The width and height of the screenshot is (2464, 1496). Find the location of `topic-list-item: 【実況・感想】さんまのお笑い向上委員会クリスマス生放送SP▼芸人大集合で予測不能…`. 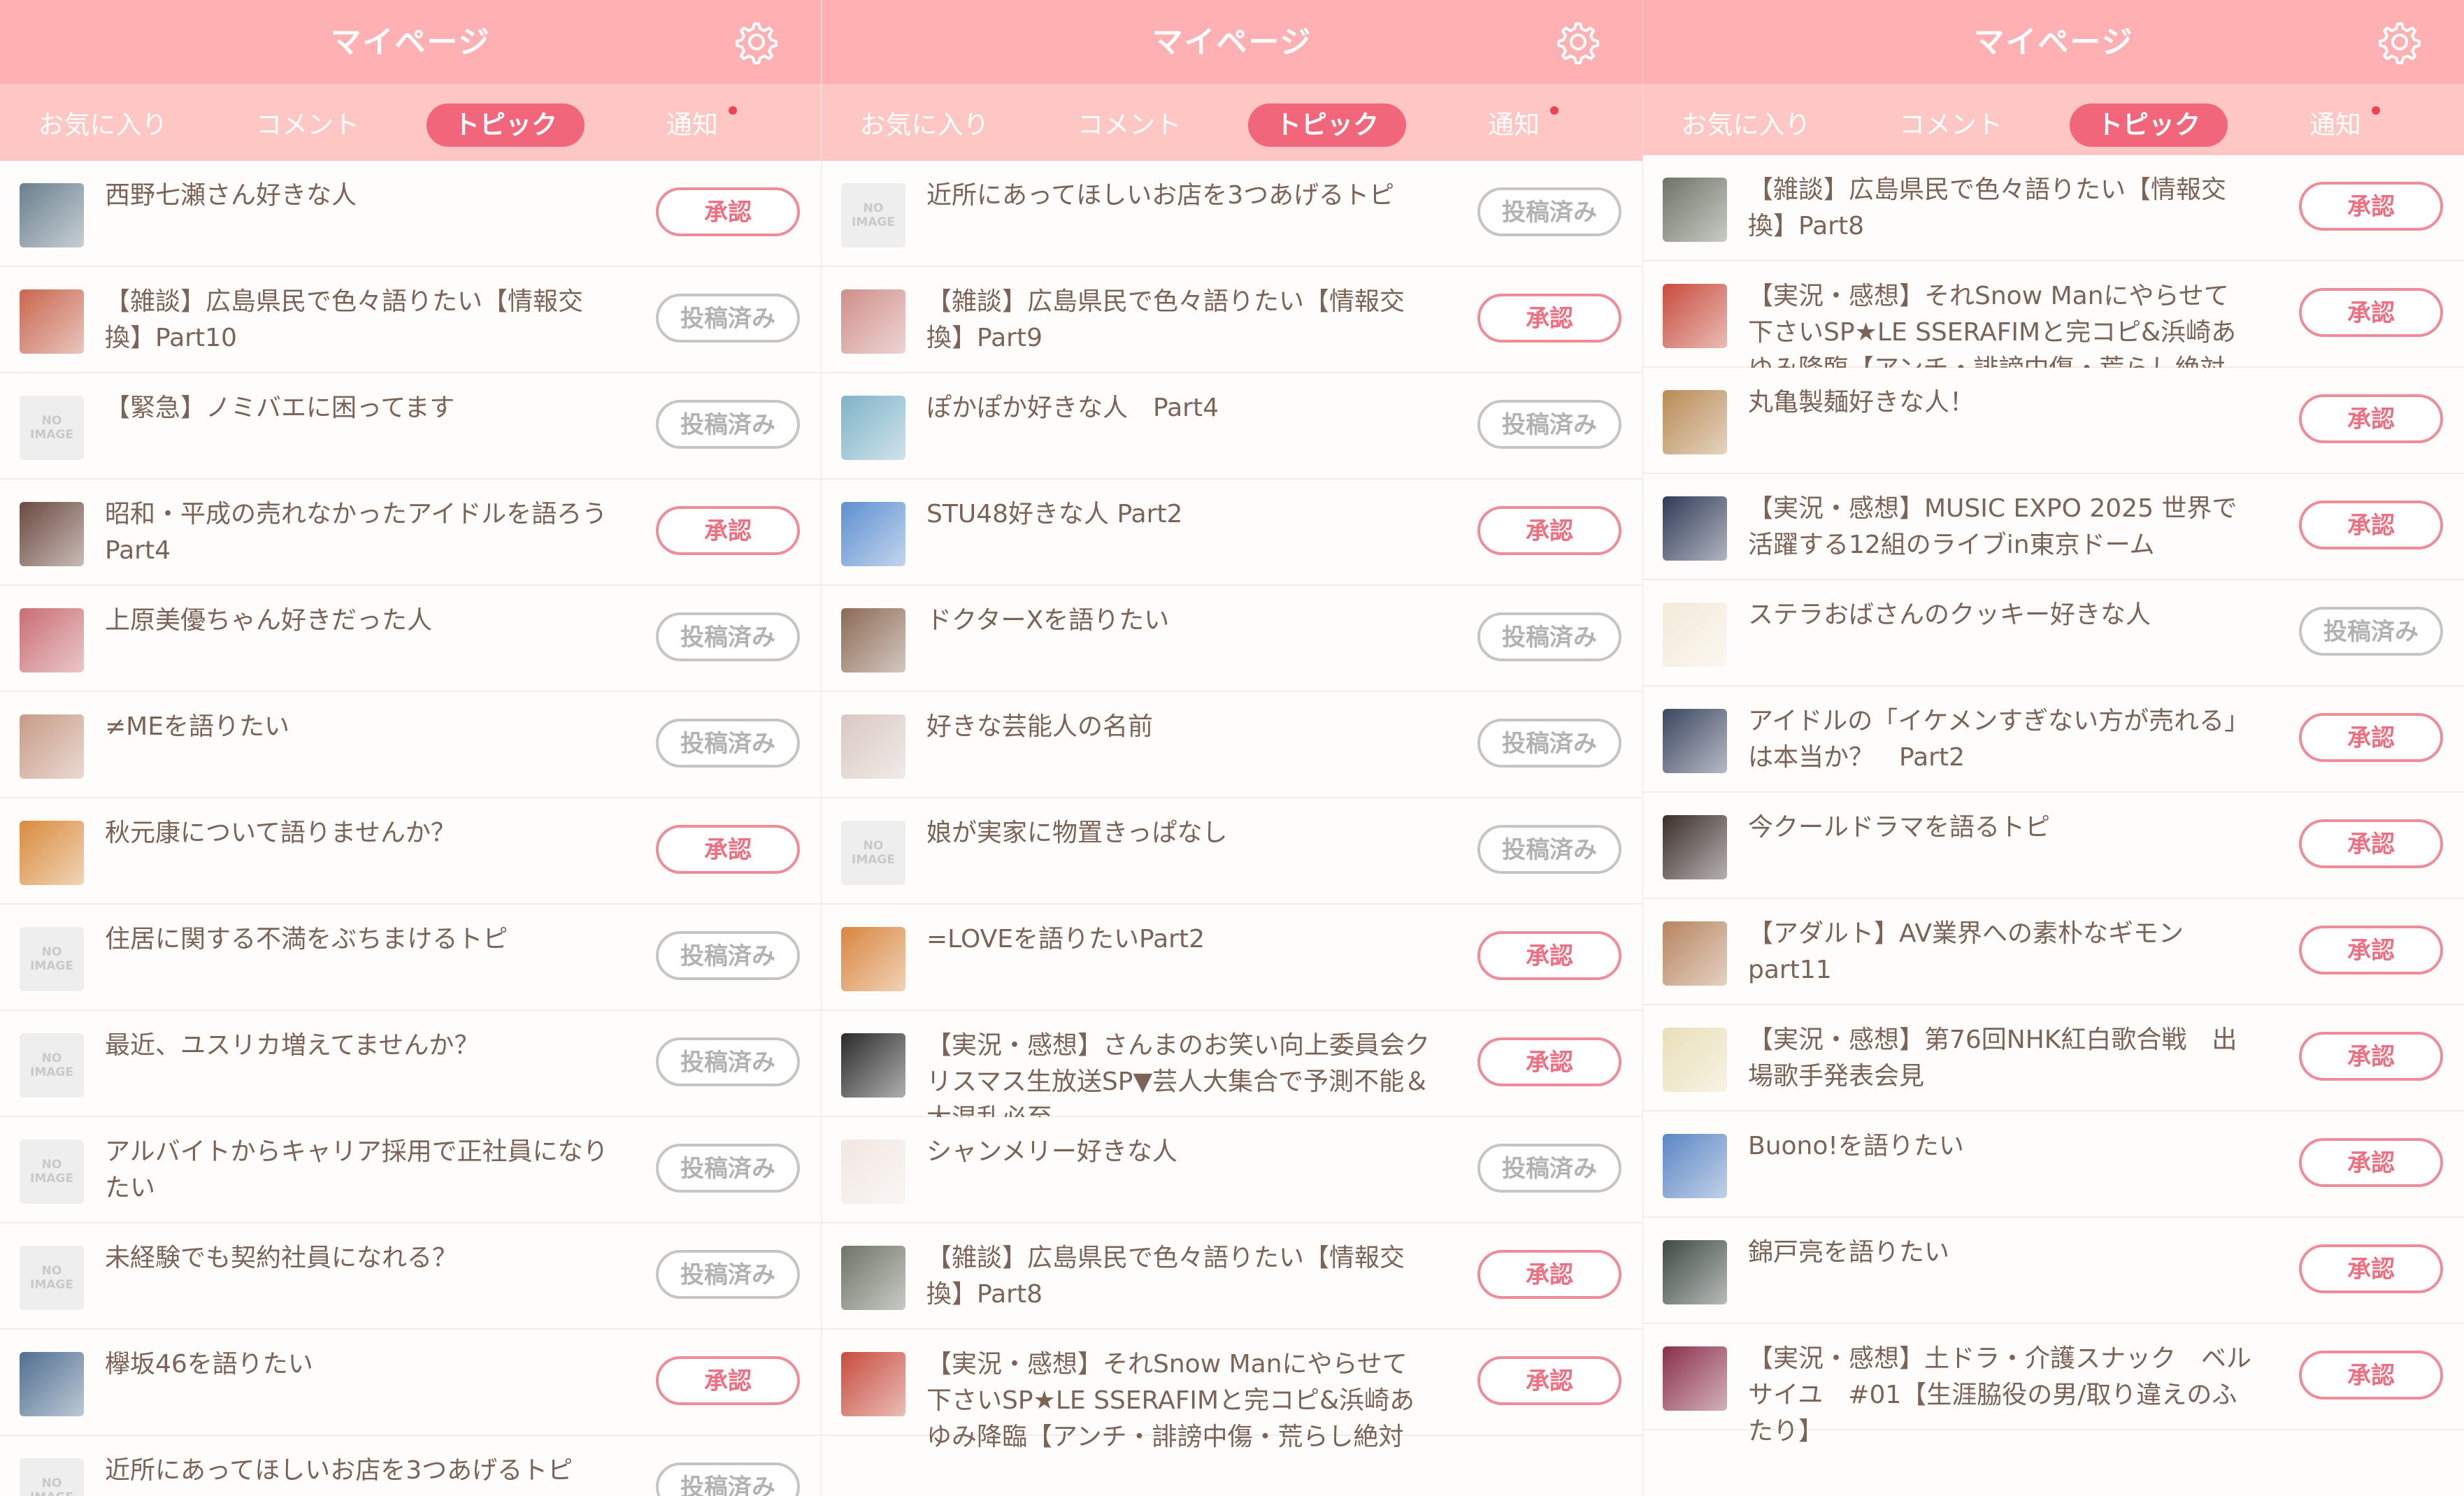

topic-list-item: 【実況・感想】さんまのお笑い向上委員会クリスマス生放送SP▼芸人大集合で予測不能… is located at coordinates (1232, 1071).